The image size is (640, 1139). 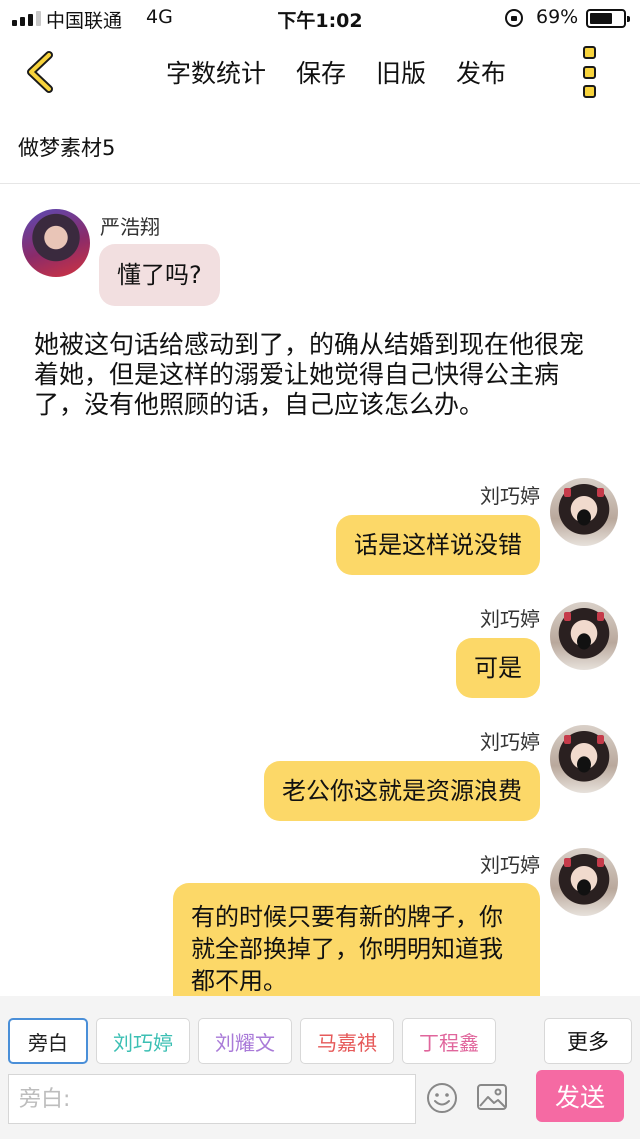 What do you see at coordinates (159, 275) in the screenshot?
I see `message-bubble: 懂了吗?` at bounding box center [159, 275].